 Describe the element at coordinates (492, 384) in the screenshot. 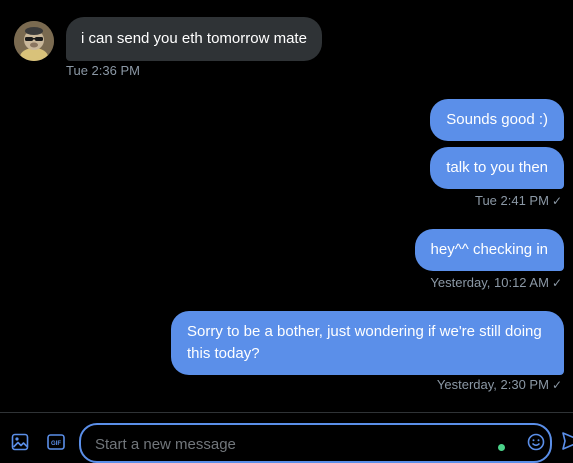

I see `timestamp-text: Yesterday, 2:30 PM` at that location.